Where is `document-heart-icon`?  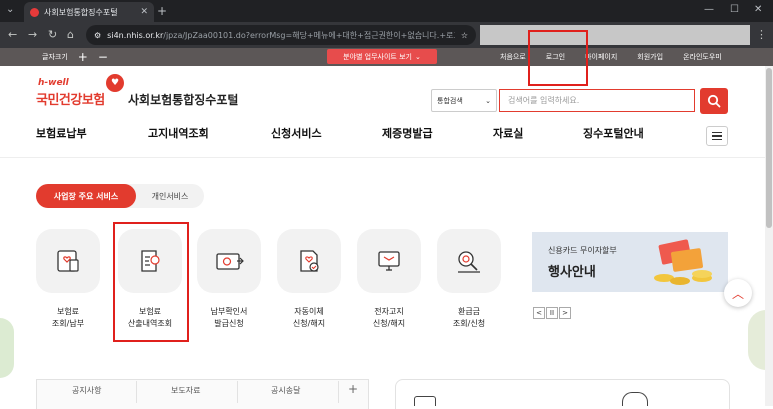 document-heart-icon is located at coordinates (68, 261).